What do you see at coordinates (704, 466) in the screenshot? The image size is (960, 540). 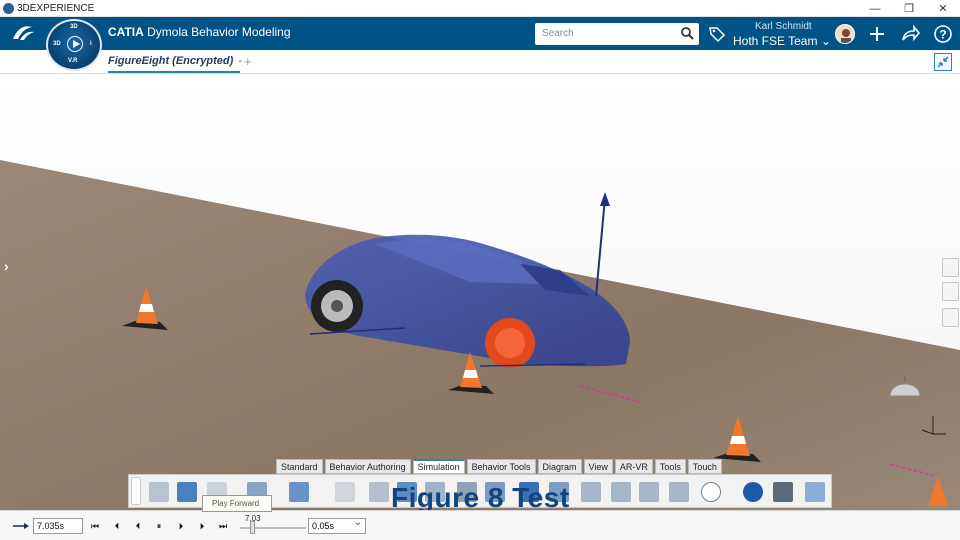 I see `tab-touch: Touch` at bounding box center [704, 466].